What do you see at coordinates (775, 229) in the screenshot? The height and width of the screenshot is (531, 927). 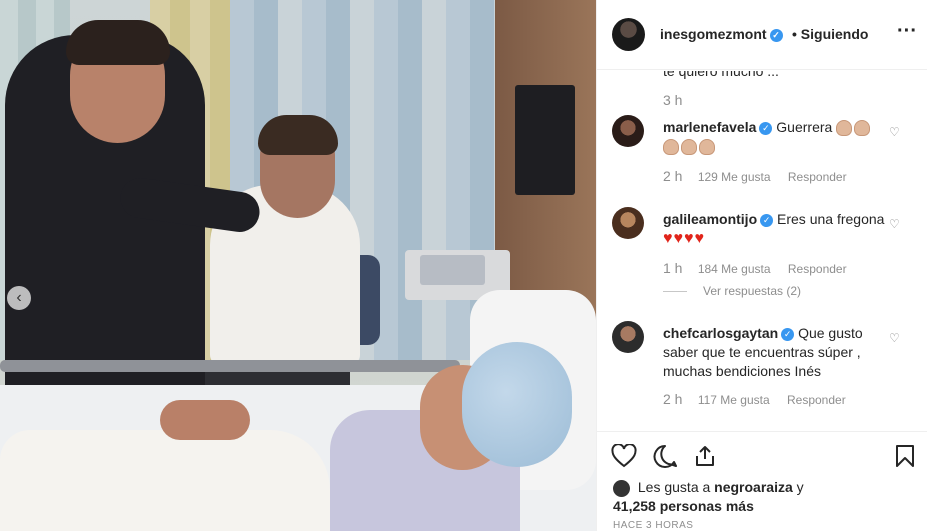 I see `comment-text: galileamontijo ✓ Eres una fregona ♥♥♥♥` at bounding box center [775, 229].